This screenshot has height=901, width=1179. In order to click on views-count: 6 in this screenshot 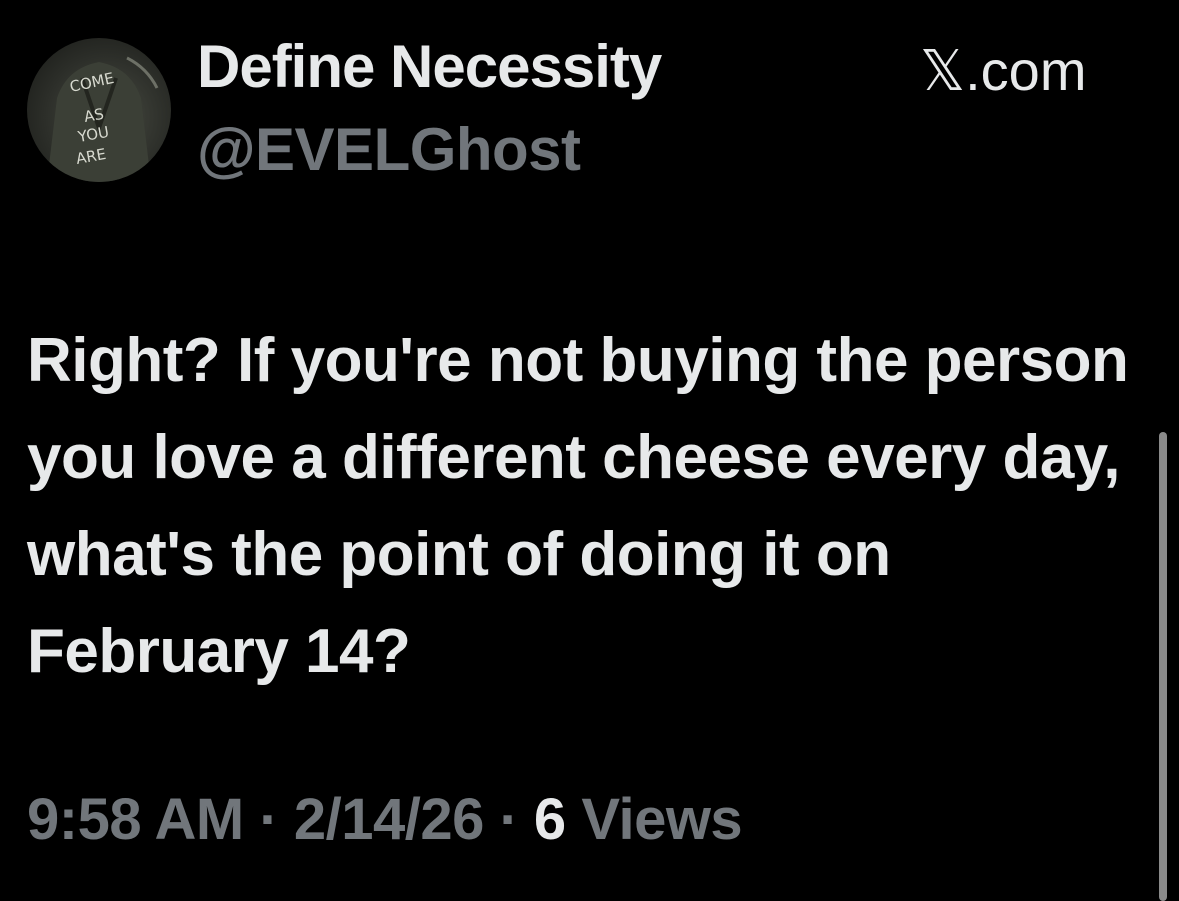, I will do `click(549, 819)`.